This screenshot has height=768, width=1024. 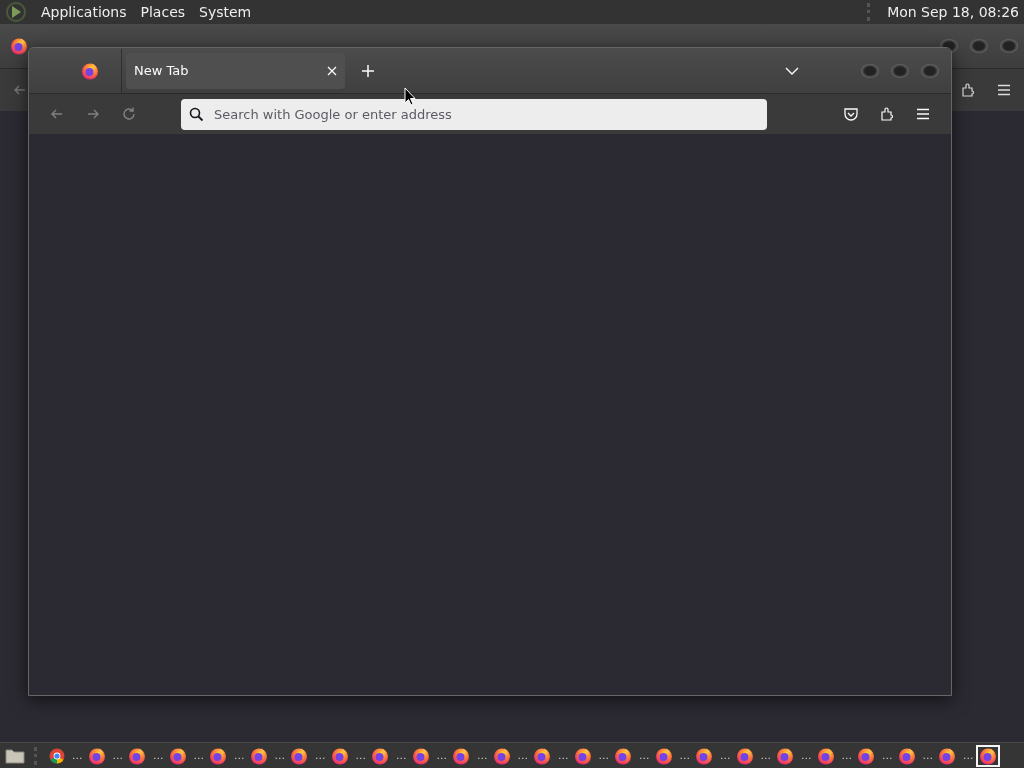 What do you see at coordinates (851, 114) in the screenshot?
I see `pocket-icon` at bounding box center [851, 114].